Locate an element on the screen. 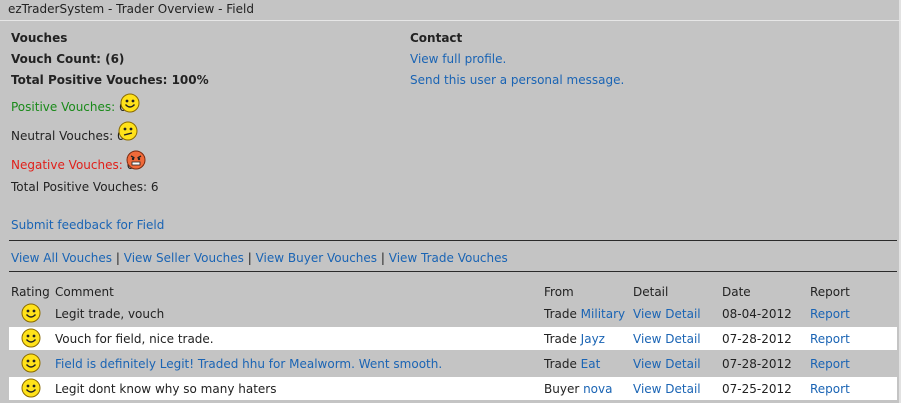 The image size is (901, 403). confused-face-icon is located at coordinates (128, 131).